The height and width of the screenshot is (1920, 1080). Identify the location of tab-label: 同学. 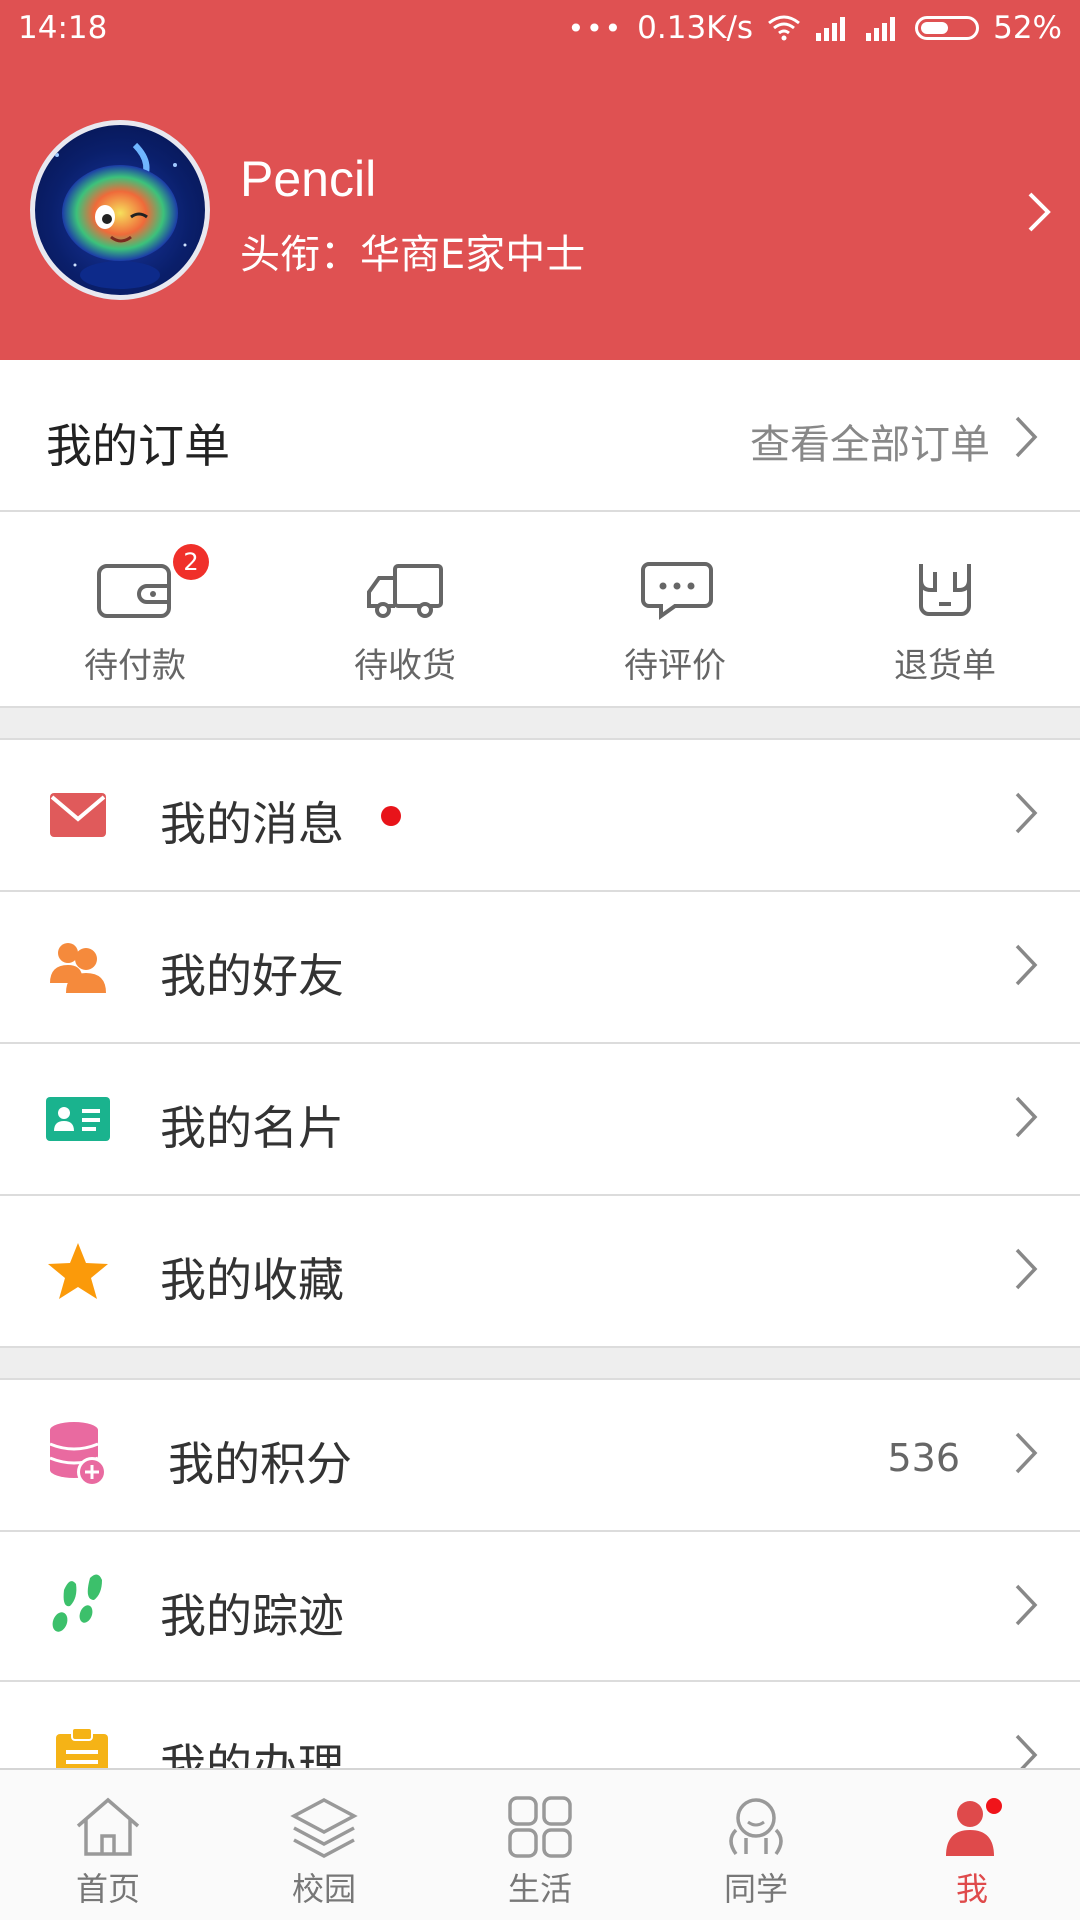
(755, 1889).